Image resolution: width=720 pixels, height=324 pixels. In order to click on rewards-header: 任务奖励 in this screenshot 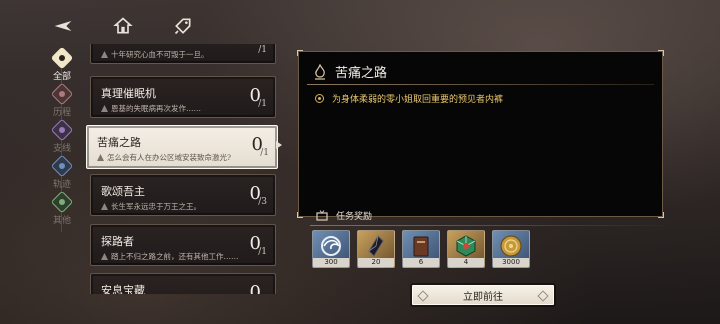, I will do `click(344, 215)`.